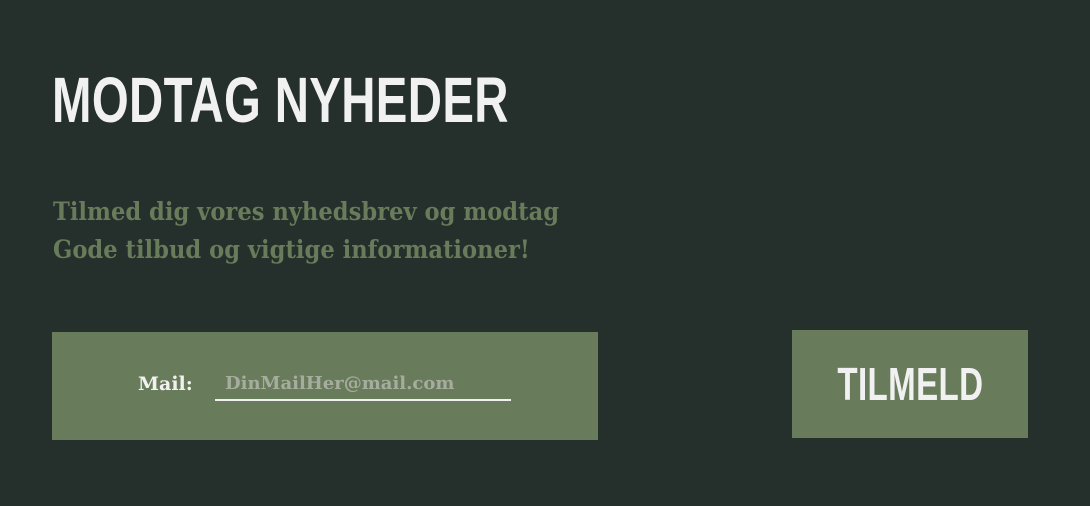 The width and height of the screenshot is (1090, 506). I want to click on mail-label: Mail:, so click(165, 384).